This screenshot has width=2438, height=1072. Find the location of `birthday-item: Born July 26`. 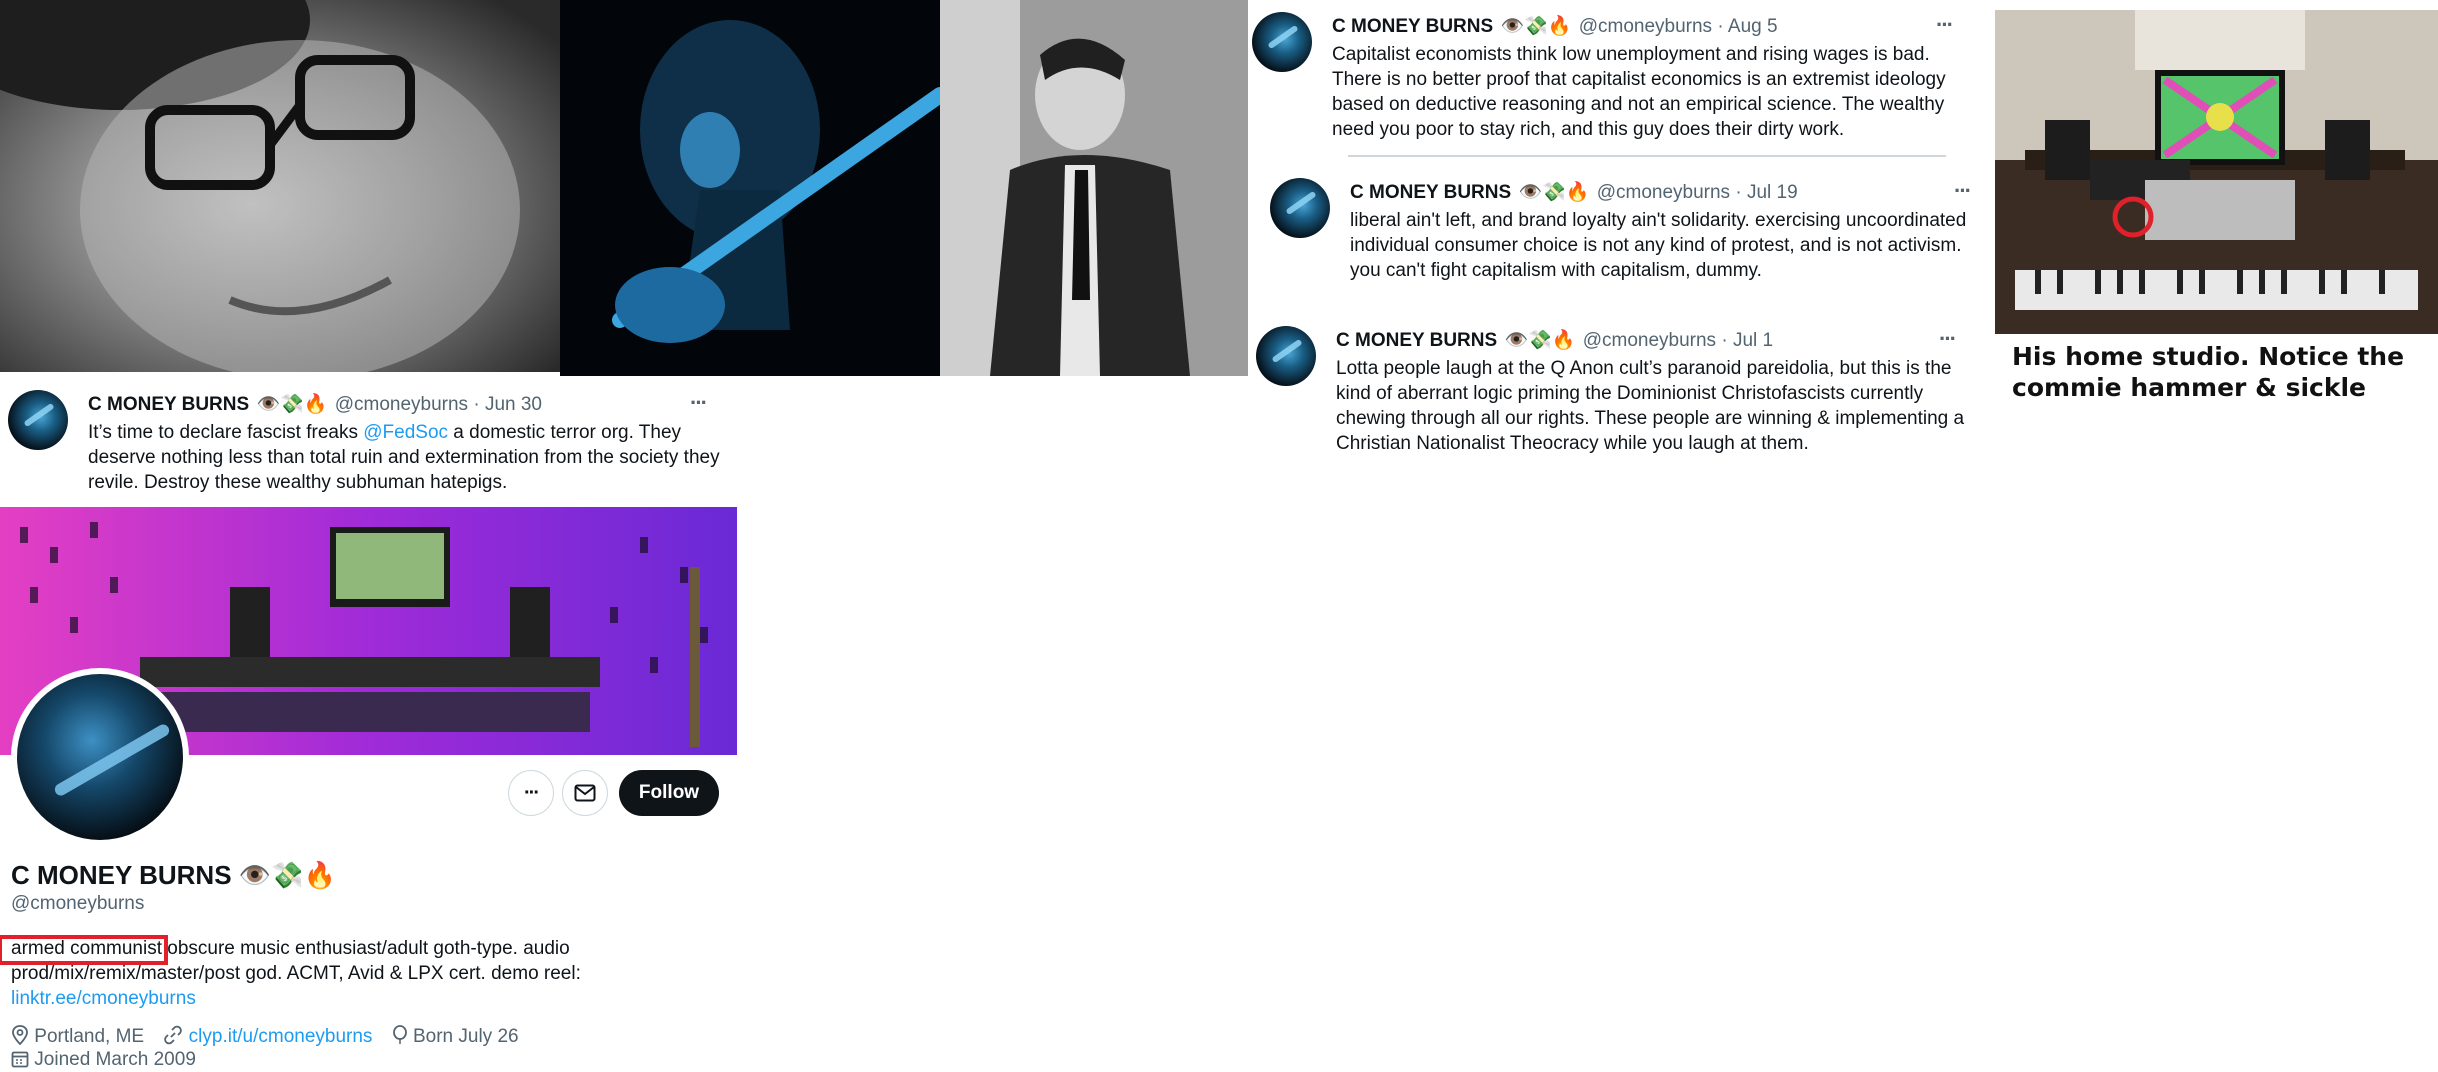

birthday-item: Born July 26 is located at coordinates (455, 1036).